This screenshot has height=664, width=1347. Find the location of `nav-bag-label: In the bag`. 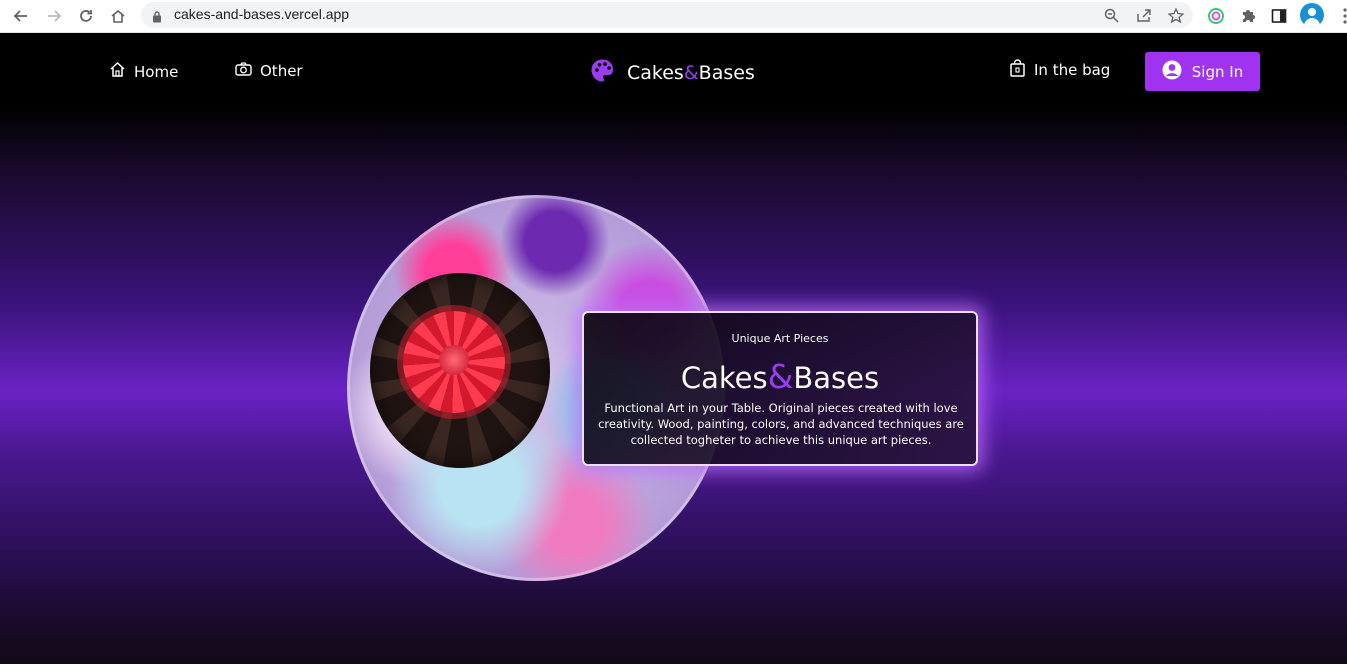

nav-bag-label: In the bag is located at coordinates (1072, 70).